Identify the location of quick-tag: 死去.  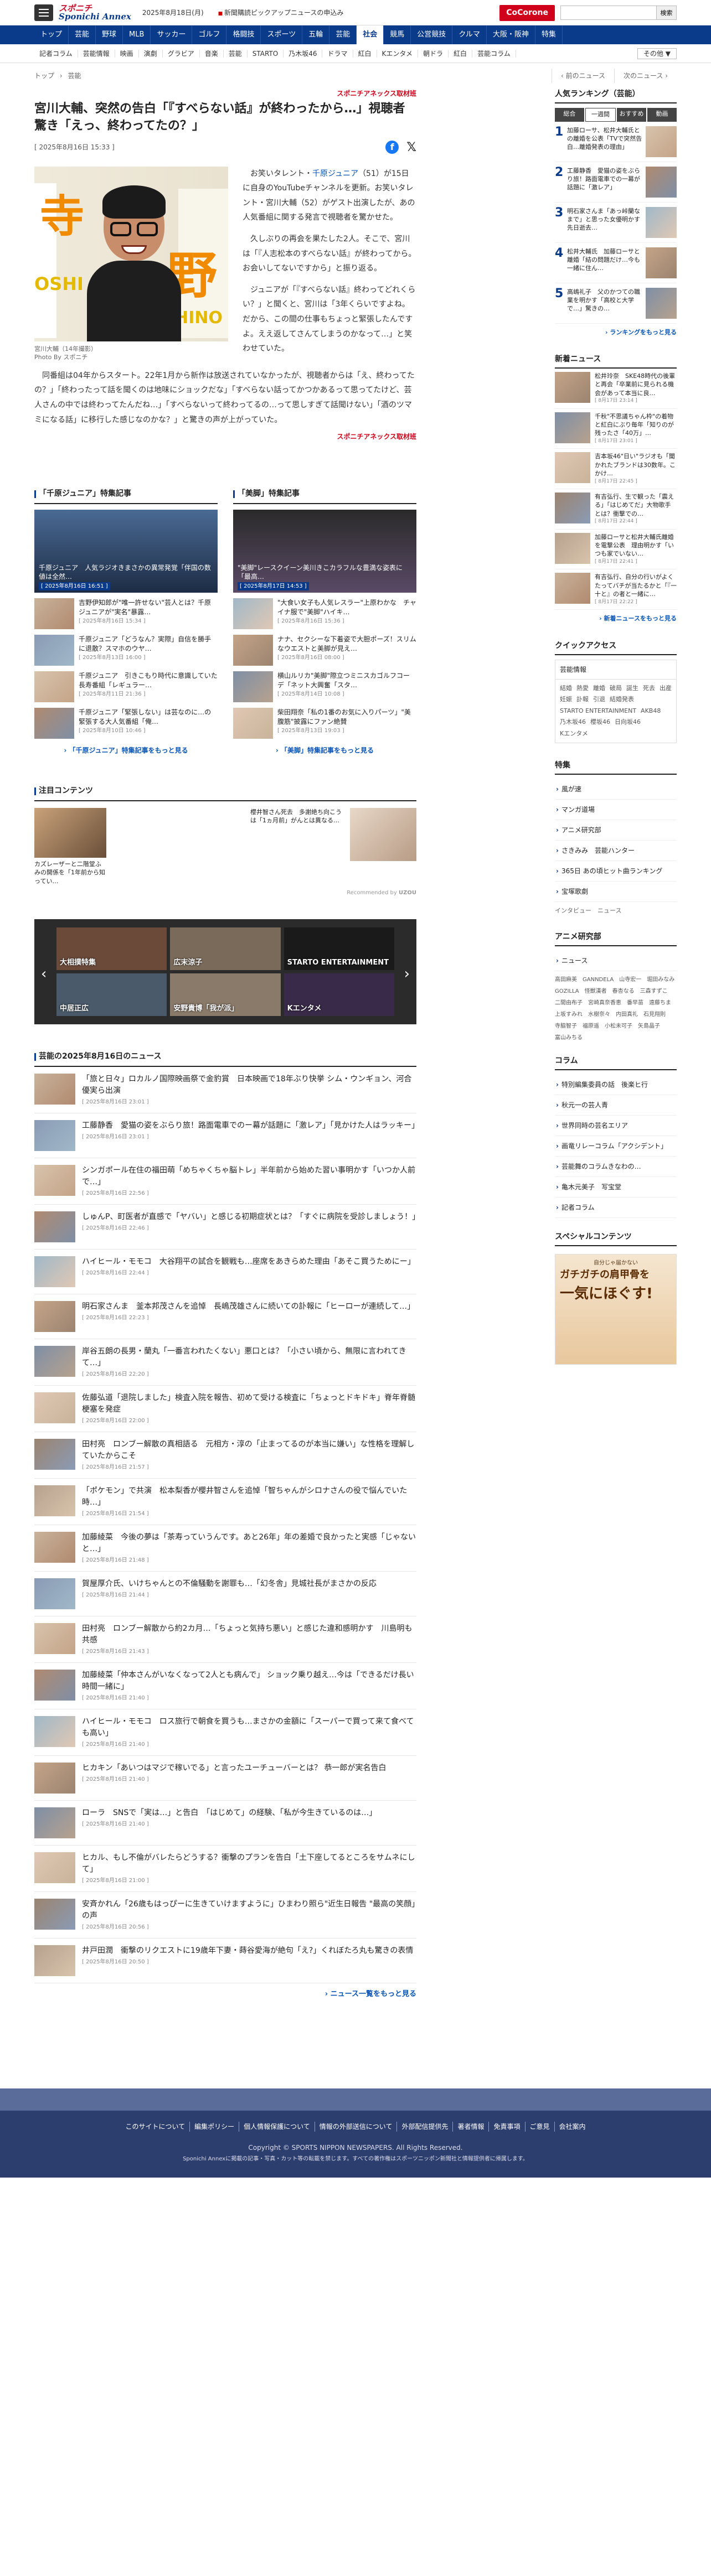
(649, 688).